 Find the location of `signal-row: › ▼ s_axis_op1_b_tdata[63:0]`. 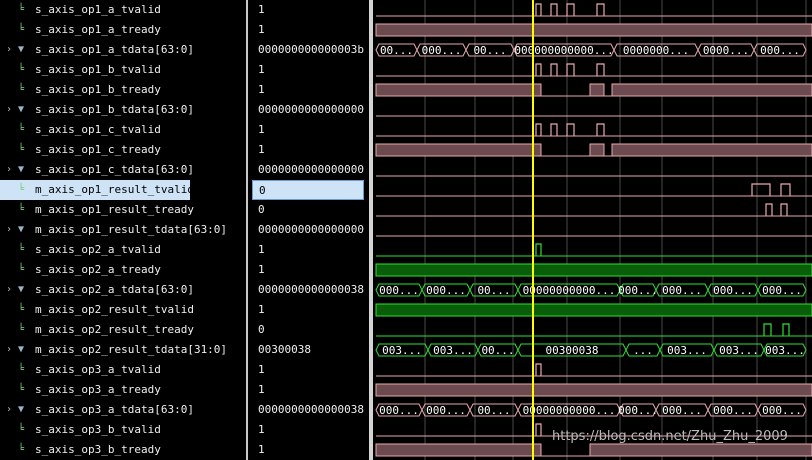

signal-row: › ▼ s_axis_op1_b_tdata[63:0] is located at coordinates (97, 110).